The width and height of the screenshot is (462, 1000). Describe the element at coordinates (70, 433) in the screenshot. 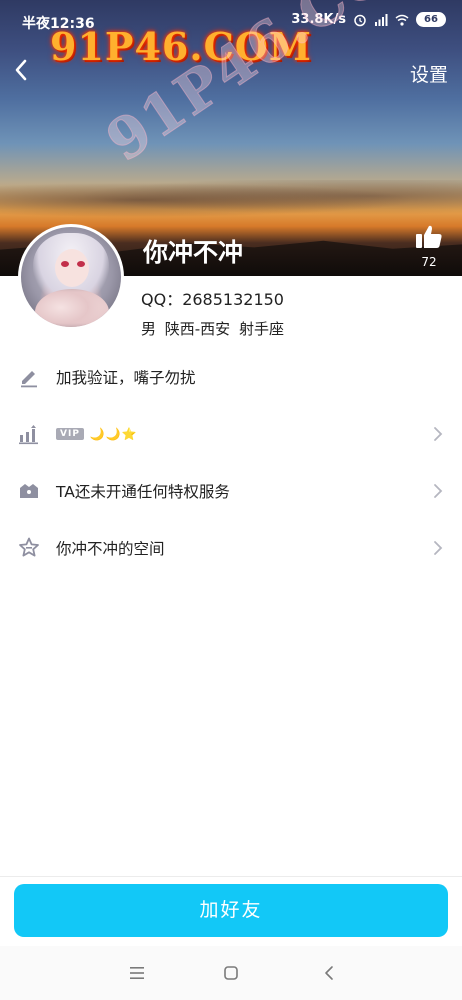

I see `vip-tag: VIP` at that location.